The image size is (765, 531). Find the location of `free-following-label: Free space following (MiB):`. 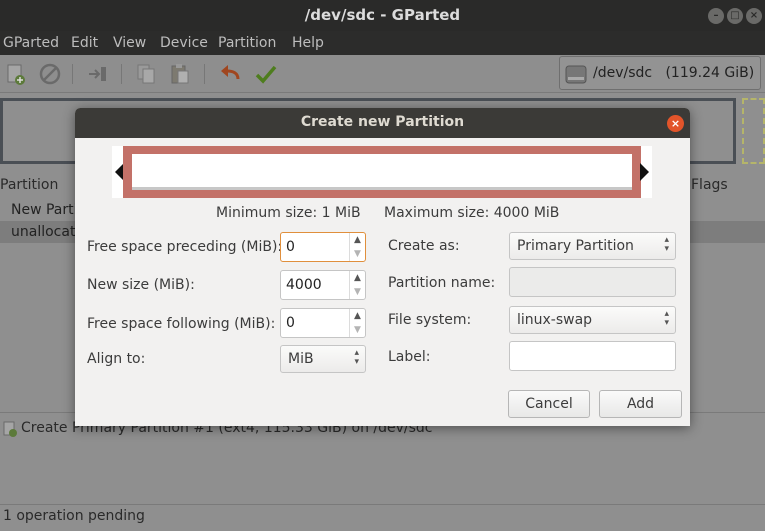

free-following-label: Free space following (MiB): is located at coordinates (181, 324).